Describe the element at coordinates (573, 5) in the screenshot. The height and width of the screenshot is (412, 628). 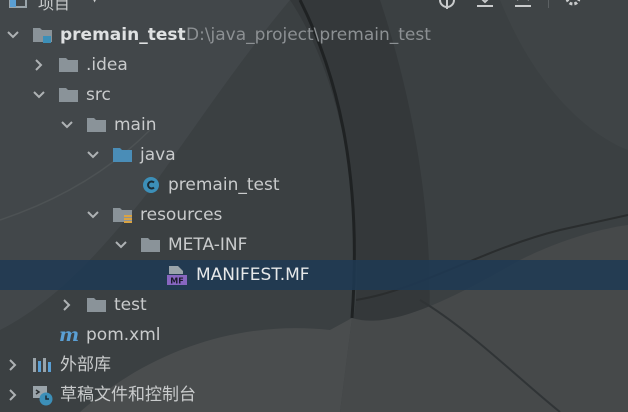
I see `gear-icon` at that location.